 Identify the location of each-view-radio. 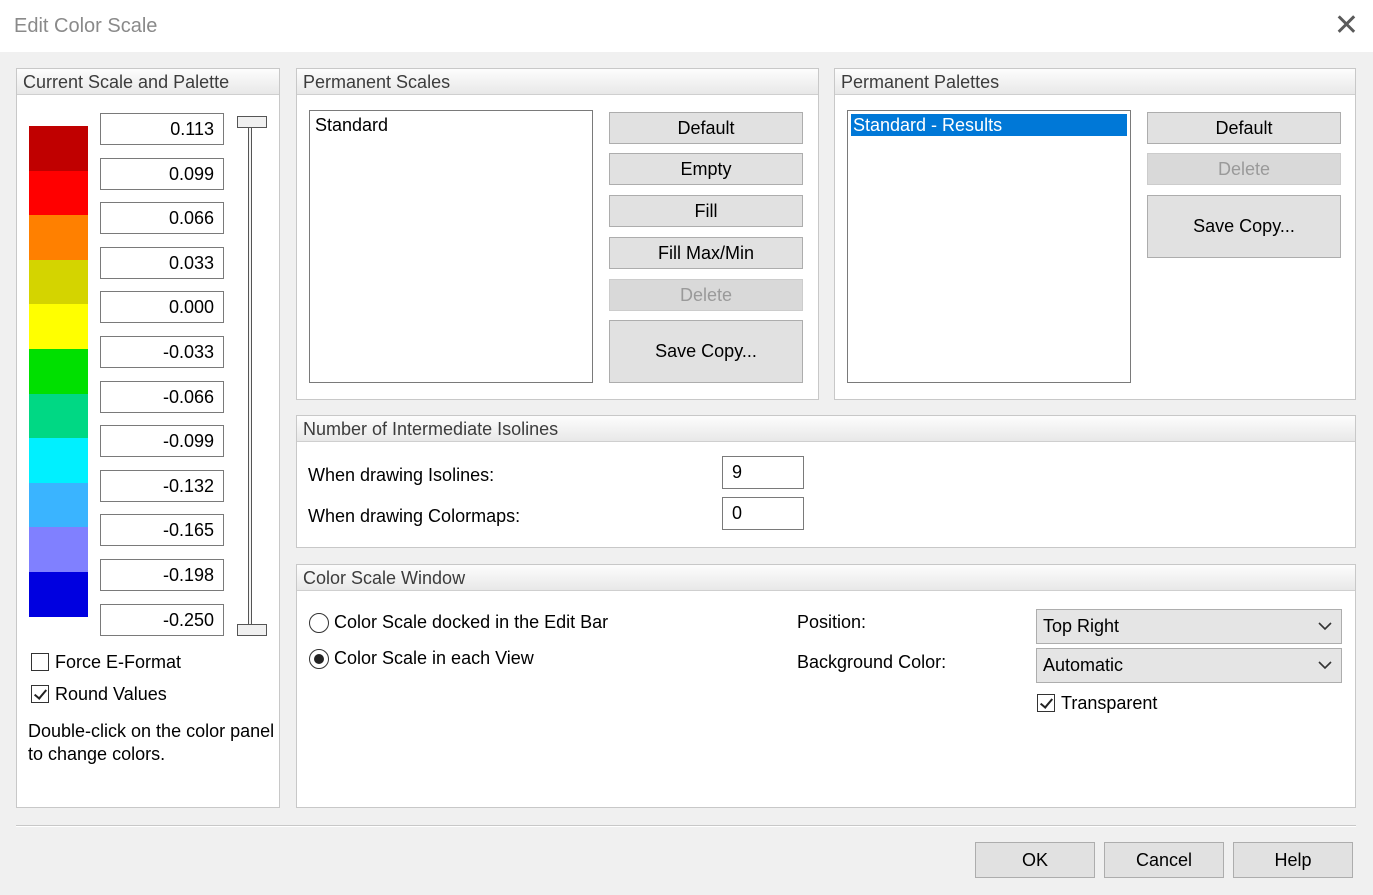
(319, 659).